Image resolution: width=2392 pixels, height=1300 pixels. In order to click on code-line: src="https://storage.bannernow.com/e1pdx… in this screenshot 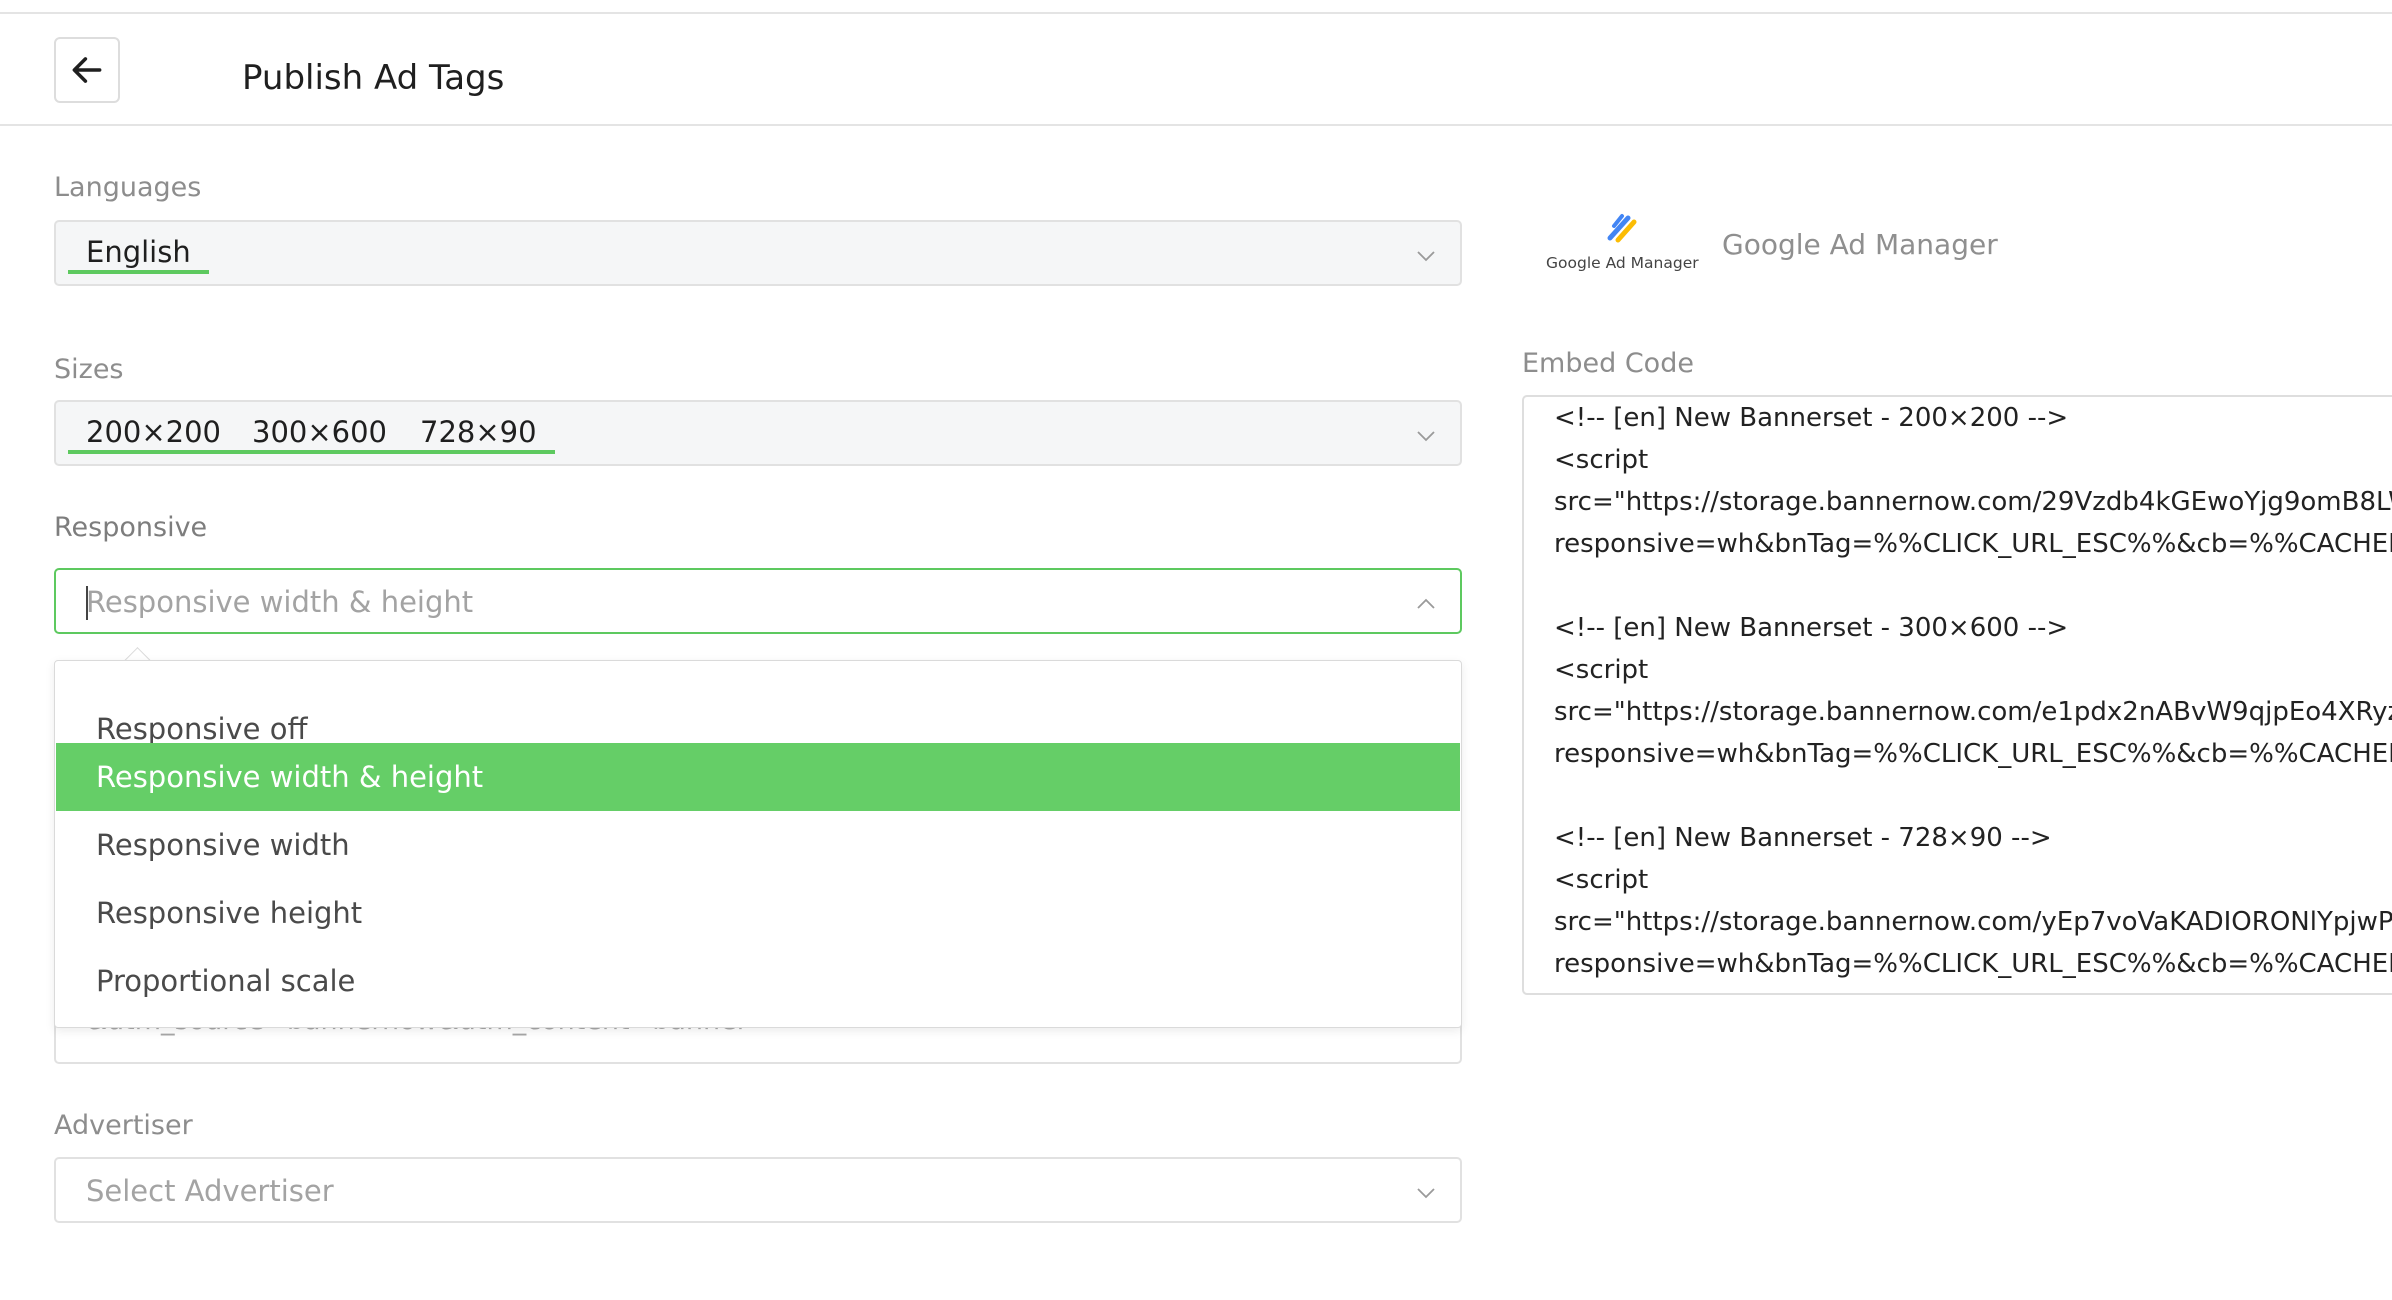, I will do `click(1973, 712)`.